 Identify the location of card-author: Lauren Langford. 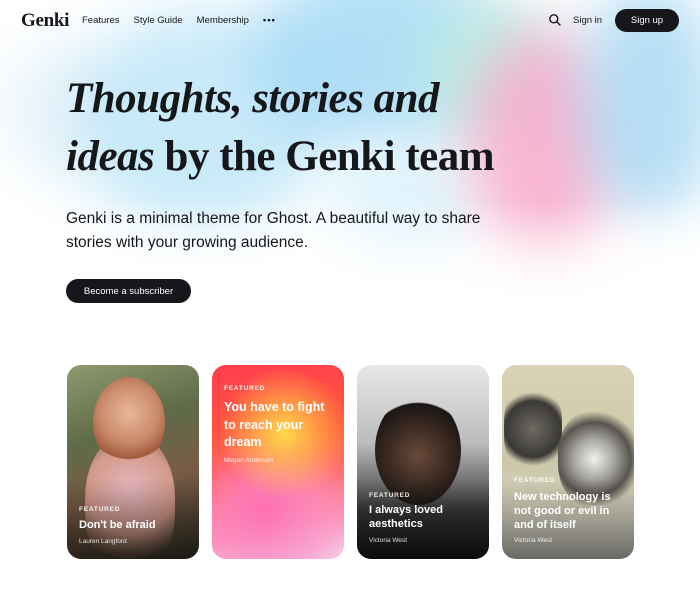
(103, 541).